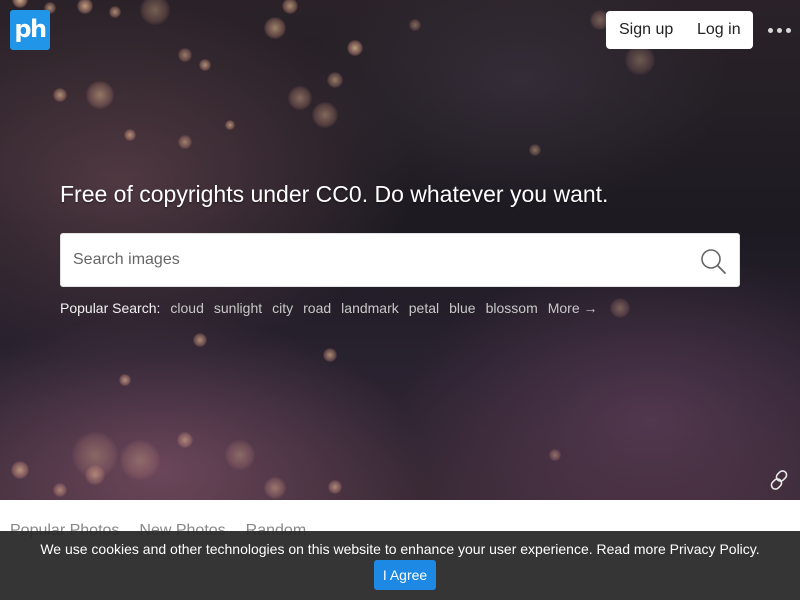  Describe the element at coordinates (779, 480) in the screenshot. I see `link-icon` at that location.